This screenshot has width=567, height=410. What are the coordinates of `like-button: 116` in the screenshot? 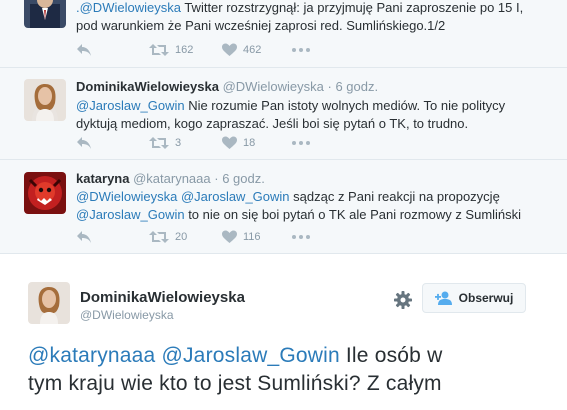 It's located at (241, 237).